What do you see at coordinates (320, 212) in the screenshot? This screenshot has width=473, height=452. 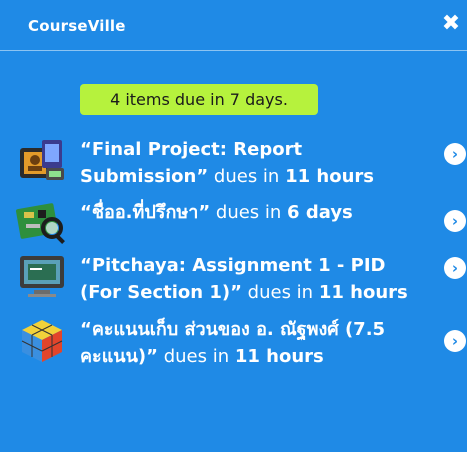 I see `item-due: 6 days` at bounding box center [320, 212].